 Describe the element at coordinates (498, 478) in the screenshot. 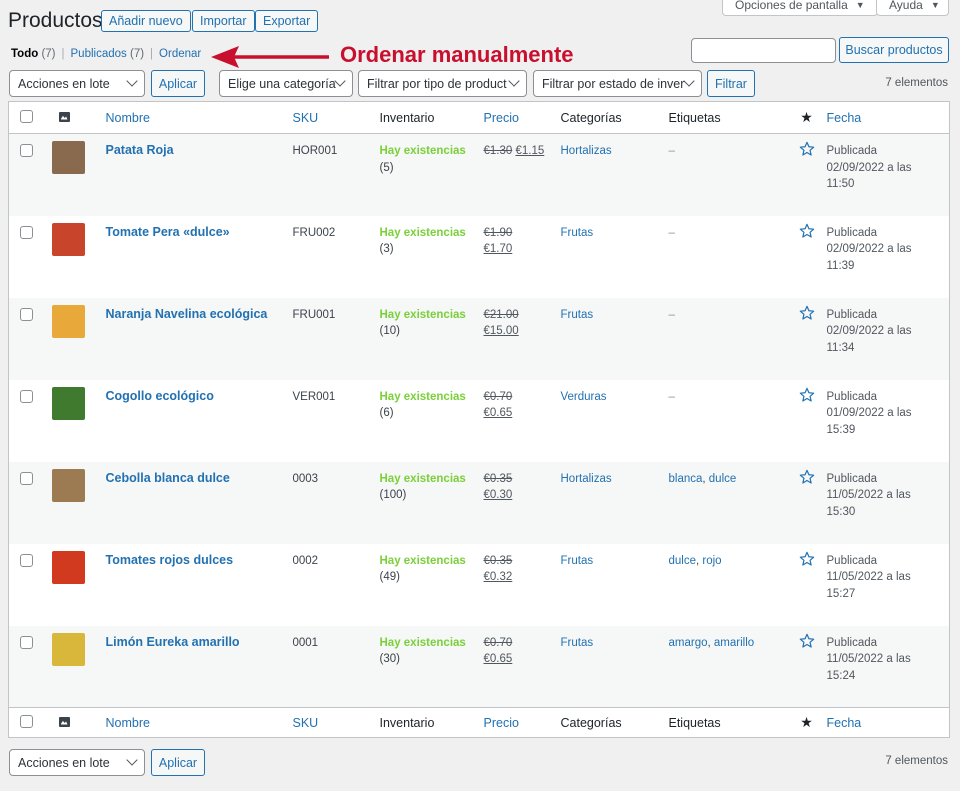

I see `regular-price: €0.35` at that location.